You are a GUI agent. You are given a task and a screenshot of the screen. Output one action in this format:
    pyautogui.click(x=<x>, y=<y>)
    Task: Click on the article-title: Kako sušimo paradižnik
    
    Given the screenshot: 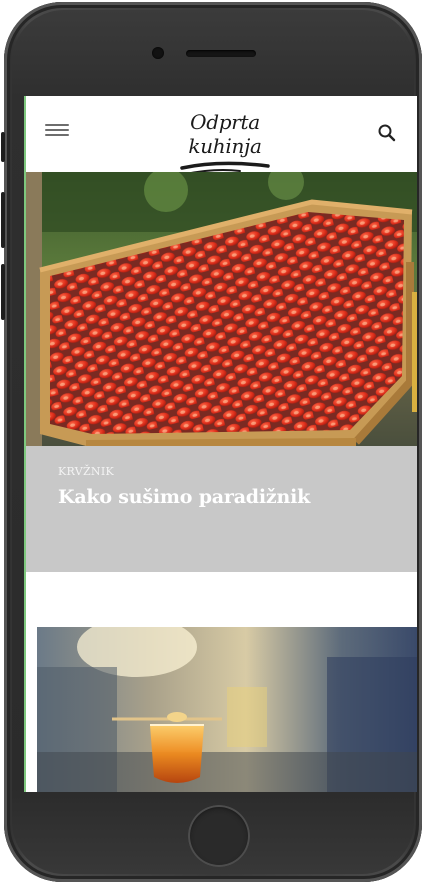 What is the action you would take?
    pyautogui.click(x=228, y=497)
    